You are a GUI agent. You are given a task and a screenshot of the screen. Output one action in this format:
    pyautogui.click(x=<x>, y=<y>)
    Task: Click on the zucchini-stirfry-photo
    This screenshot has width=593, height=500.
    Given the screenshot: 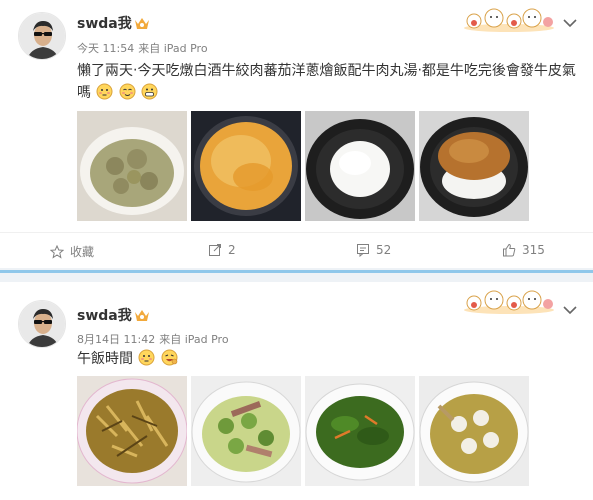 What is the action you would take?
    pyautogui.click(x=246, y=431)
    